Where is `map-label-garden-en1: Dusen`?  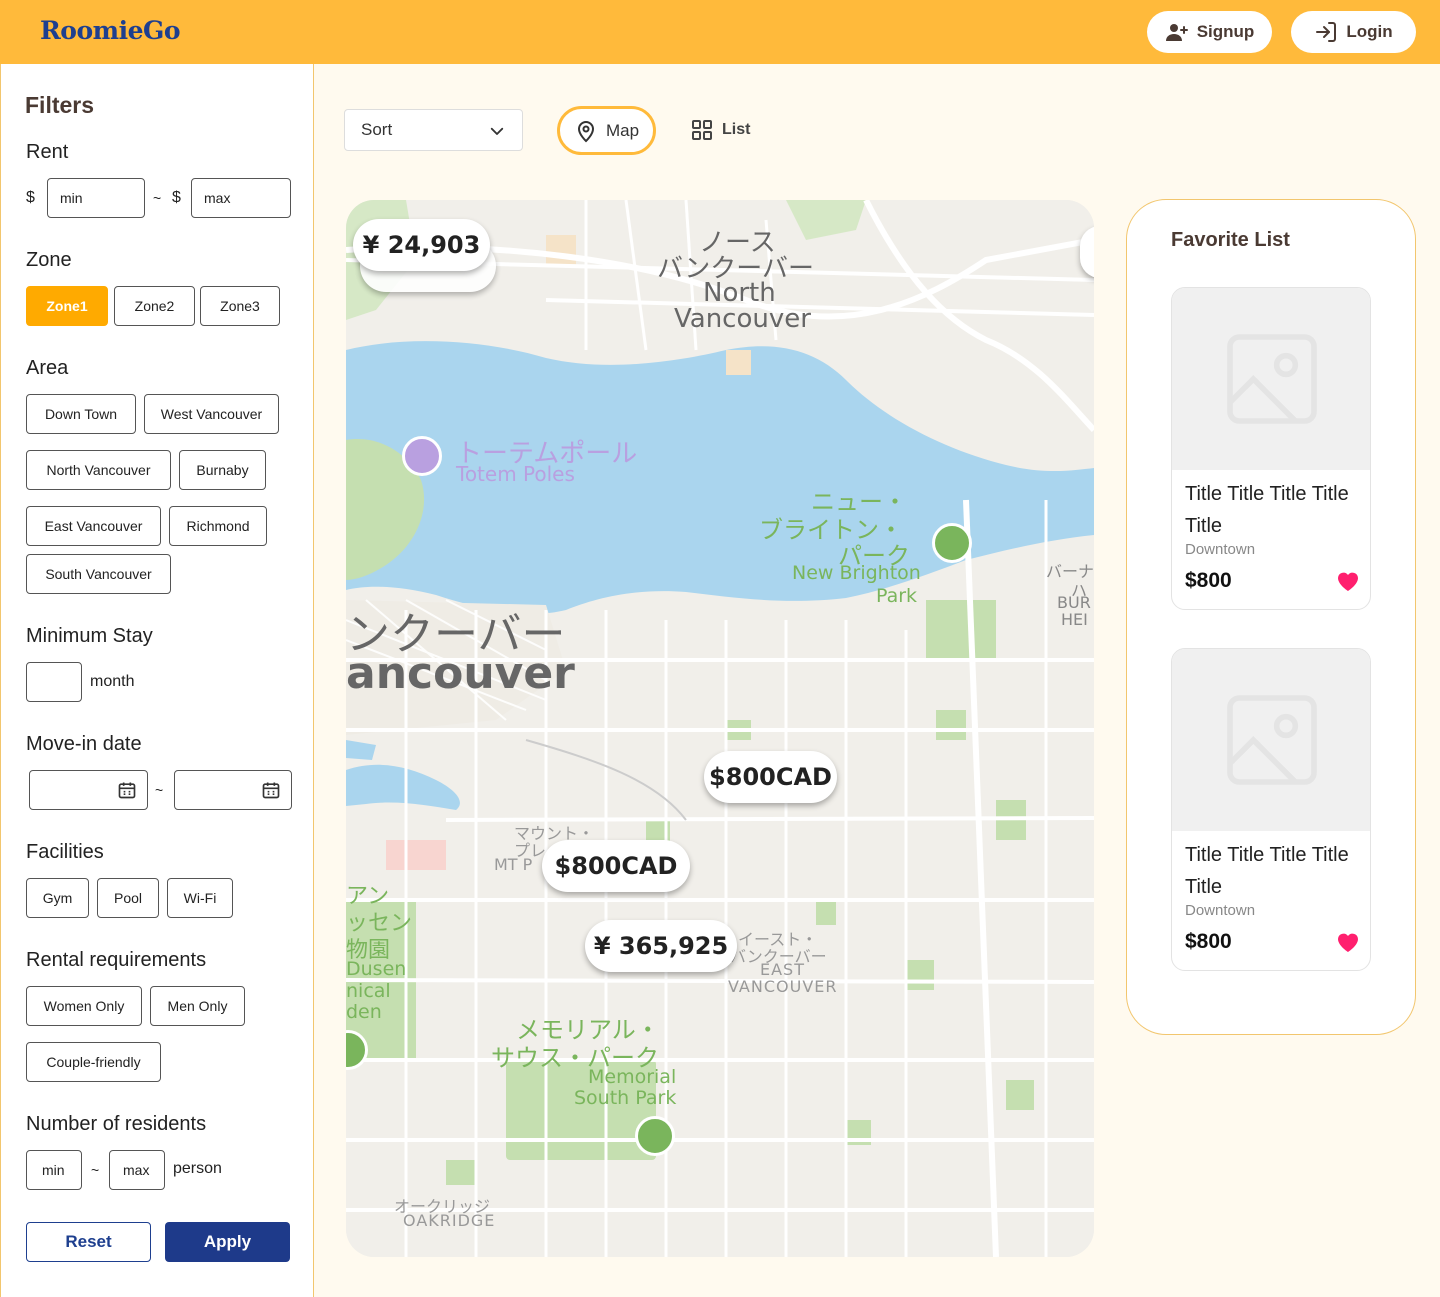
map-label-garden-en1: Dusen is located at coordinates (376, 969).